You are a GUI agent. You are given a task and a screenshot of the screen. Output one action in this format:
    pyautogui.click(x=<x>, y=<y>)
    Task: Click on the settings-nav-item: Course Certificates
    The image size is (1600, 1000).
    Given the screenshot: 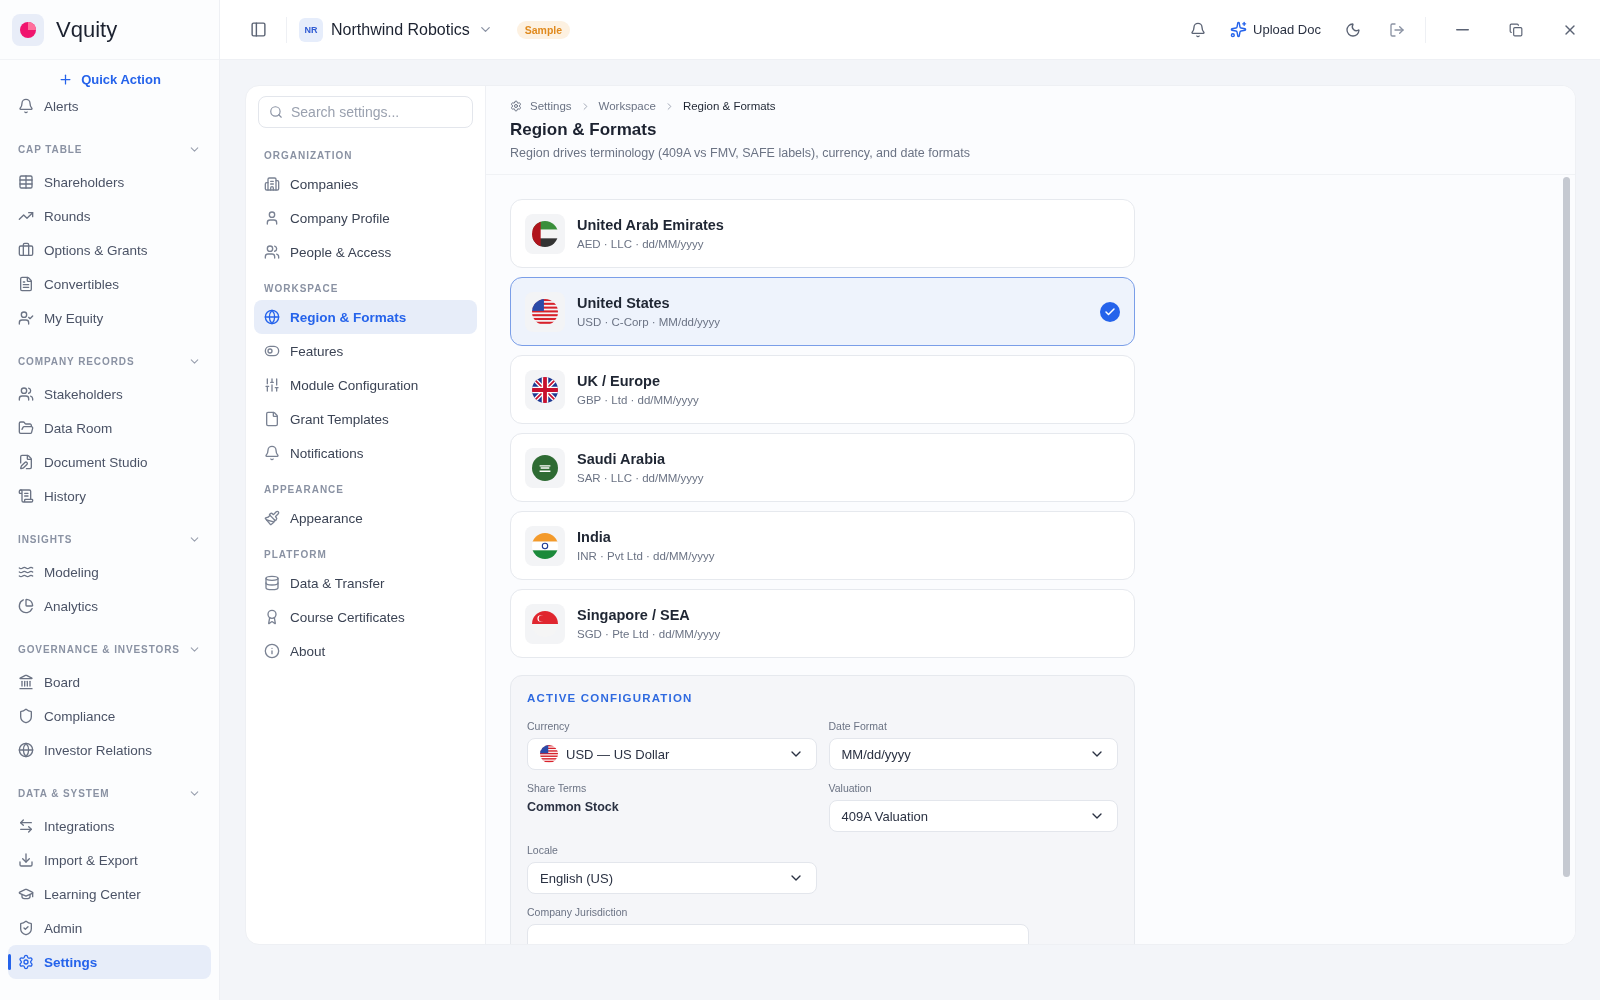 What is the action you would take?
    pyautogui.click(x=365, y=617)
    